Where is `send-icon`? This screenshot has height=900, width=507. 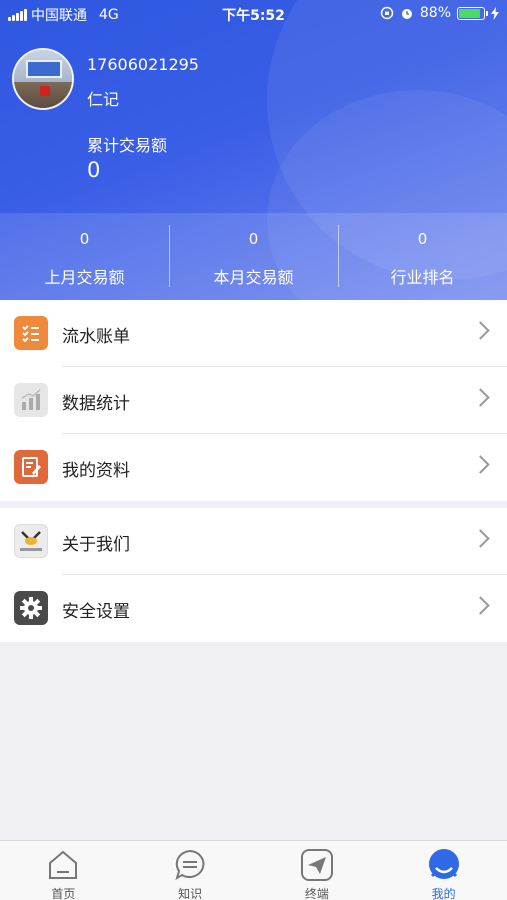
send-icon is located at coordinates (316, 865).